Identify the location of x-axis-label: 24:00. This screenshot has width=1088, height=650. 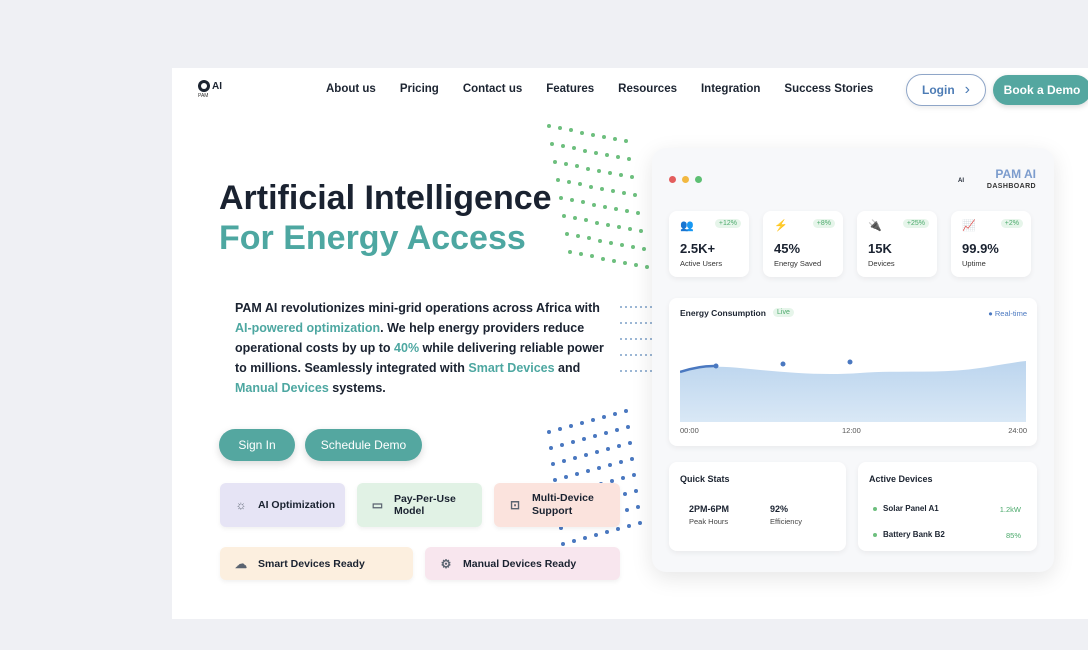
(1017, 430).